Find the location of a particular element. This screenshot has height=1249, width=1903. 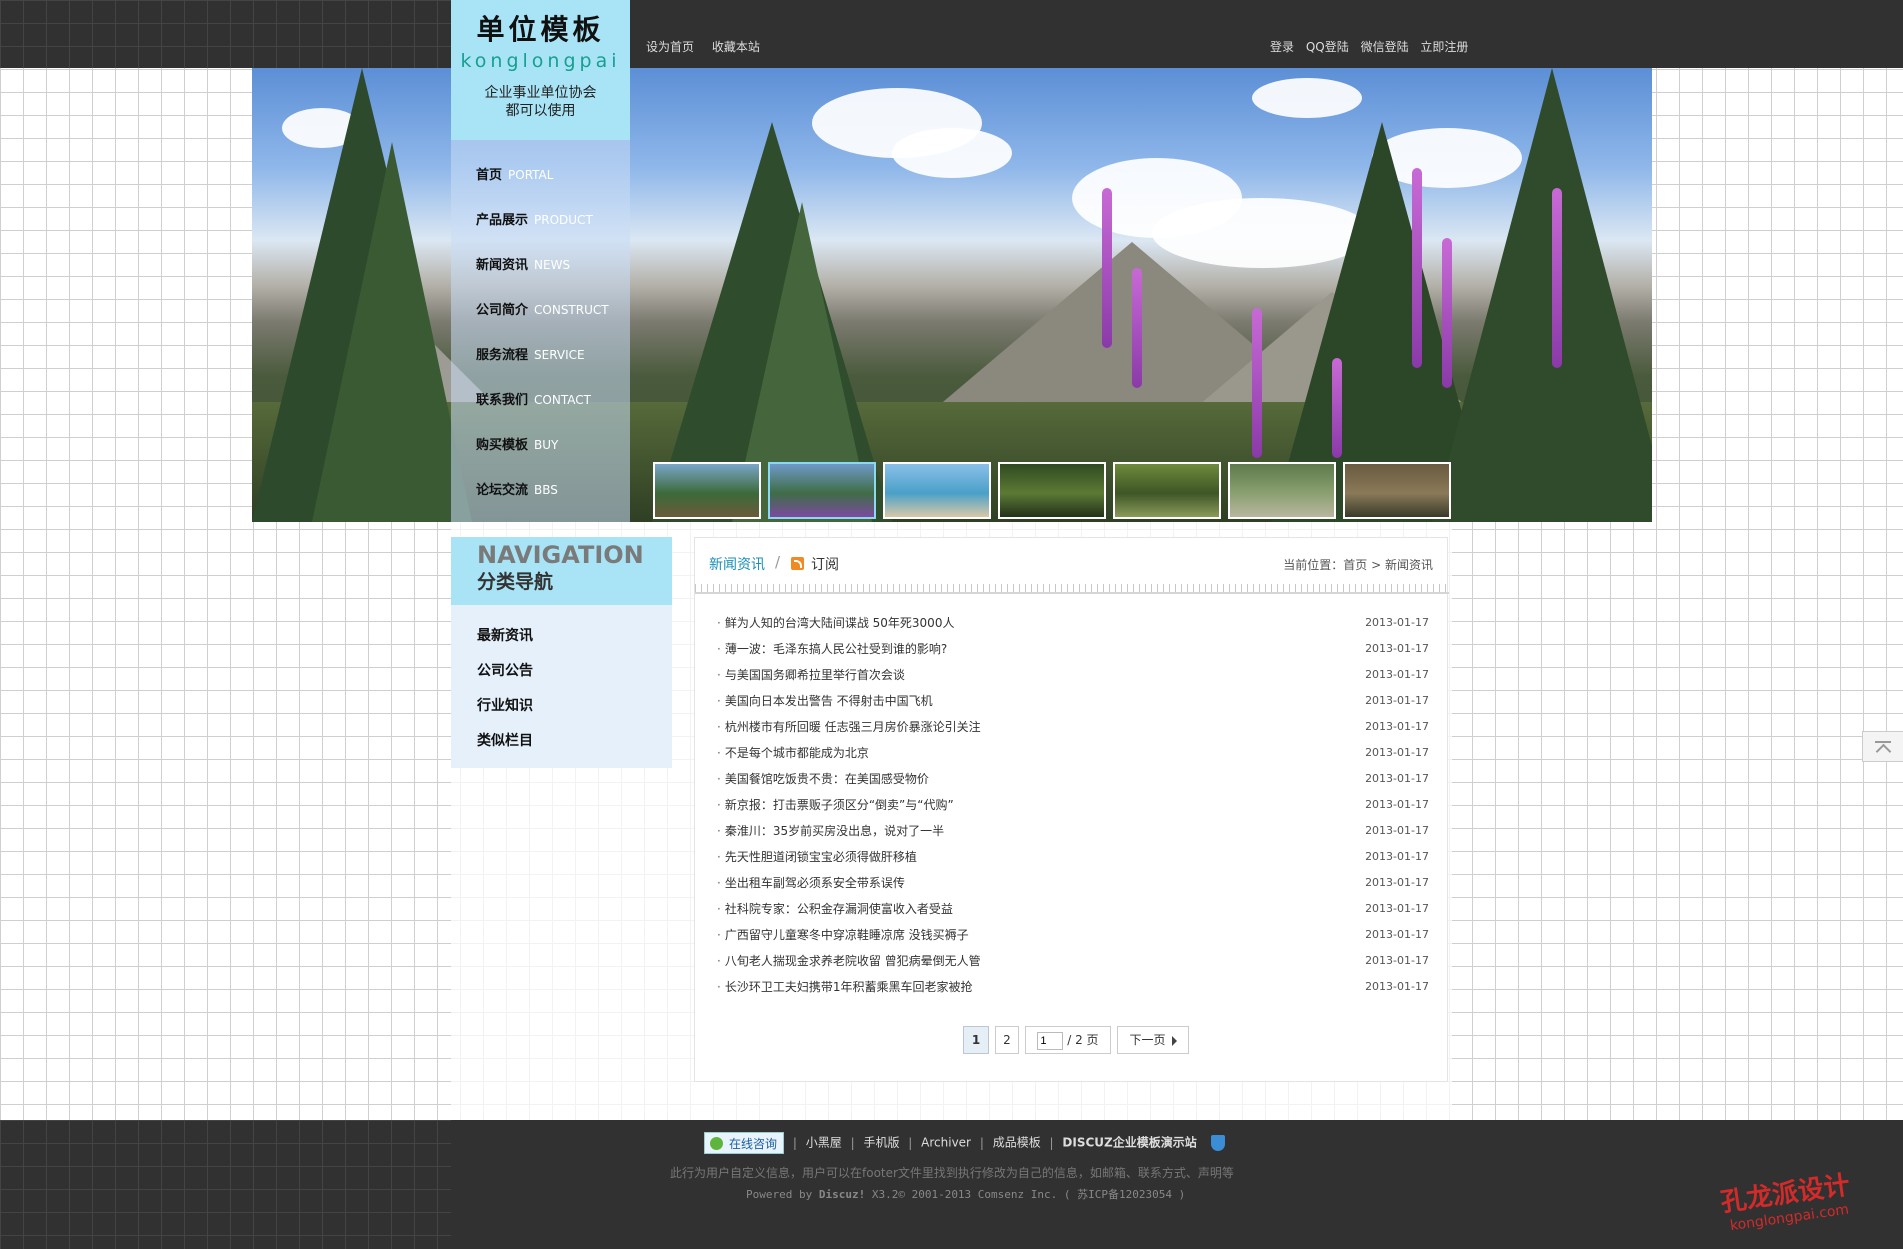

back-to-top-icon is located at coordinates (1882, 746).